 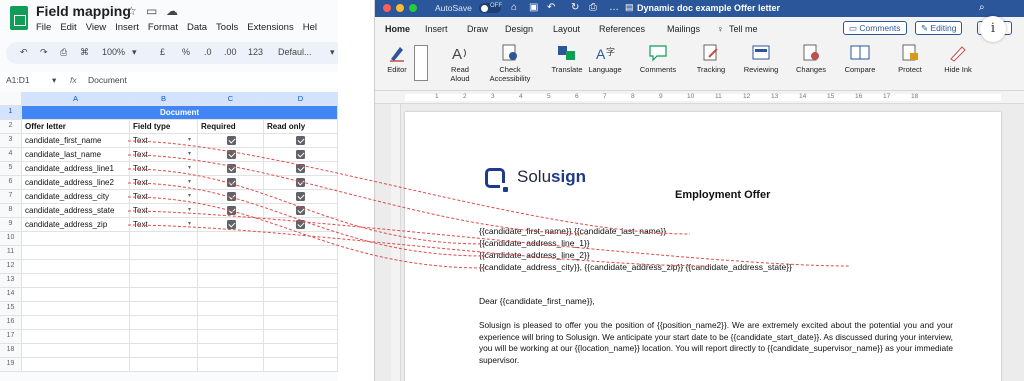 I want to click on tab-draw: Draw, so click(x=477, y=29).